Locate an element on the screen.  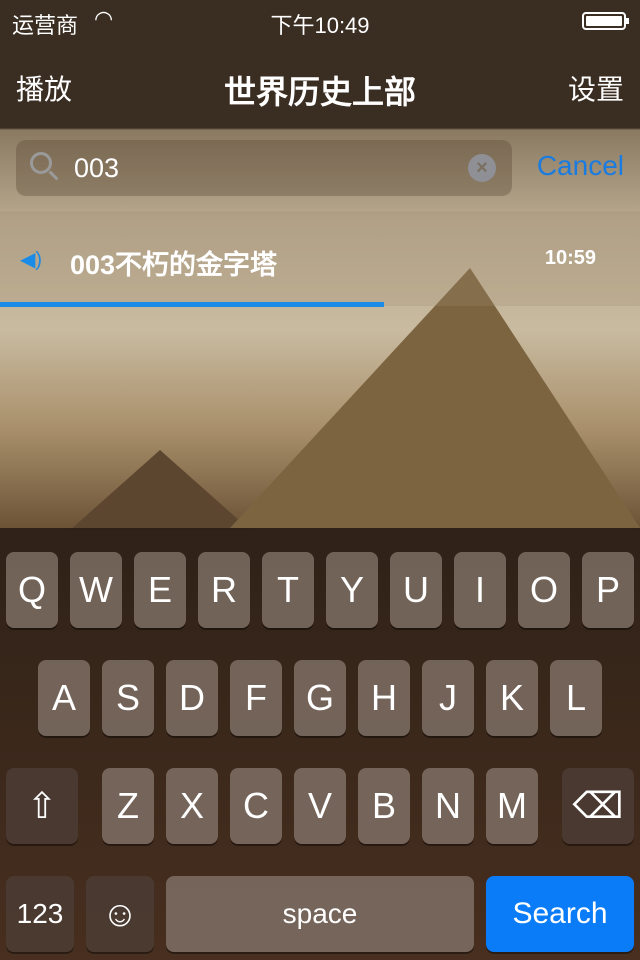
key-j: J is located at coordinates (448, 698).